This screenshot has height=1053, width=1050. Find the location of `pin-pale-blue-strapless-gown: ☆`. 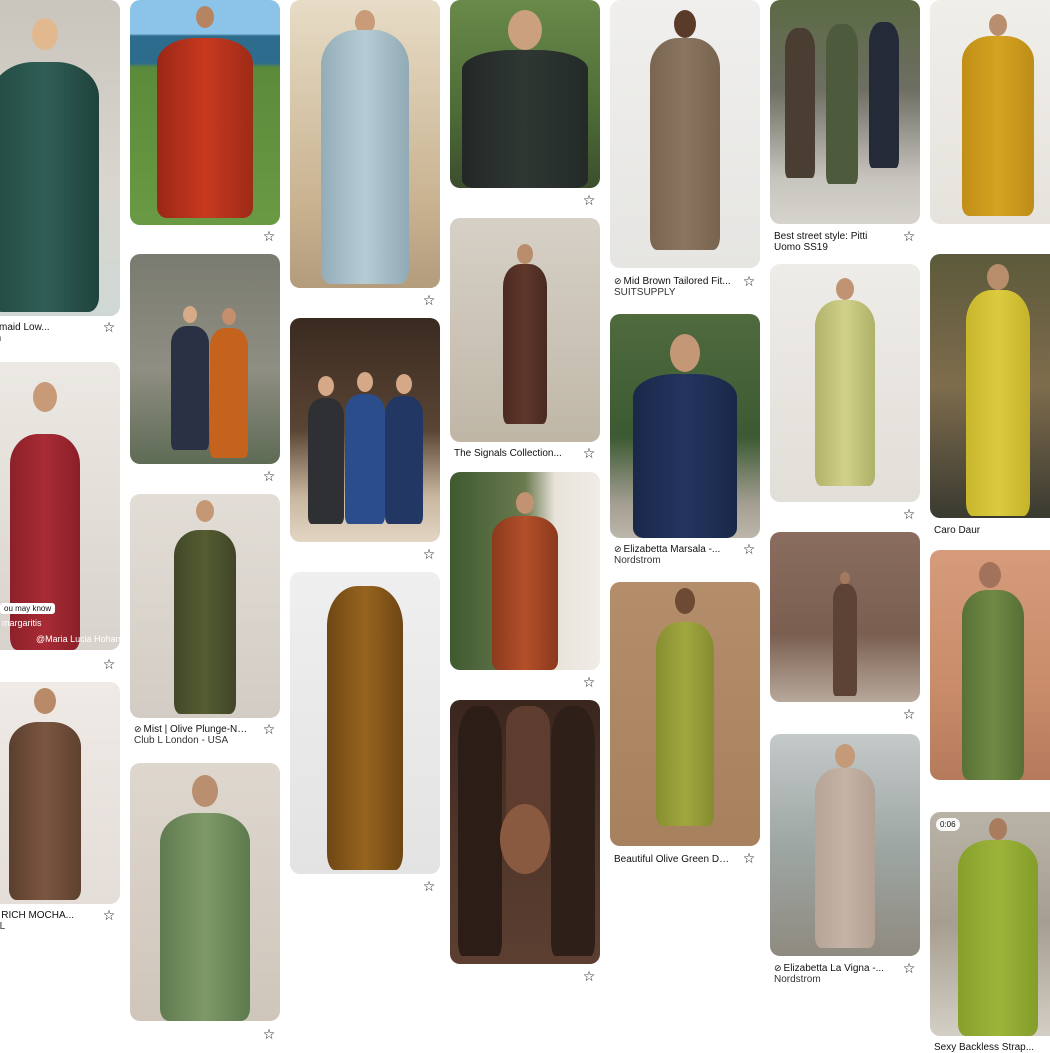

pin-pale-blue-strapless-gown: ☆ is located at coordinates (365, 155).